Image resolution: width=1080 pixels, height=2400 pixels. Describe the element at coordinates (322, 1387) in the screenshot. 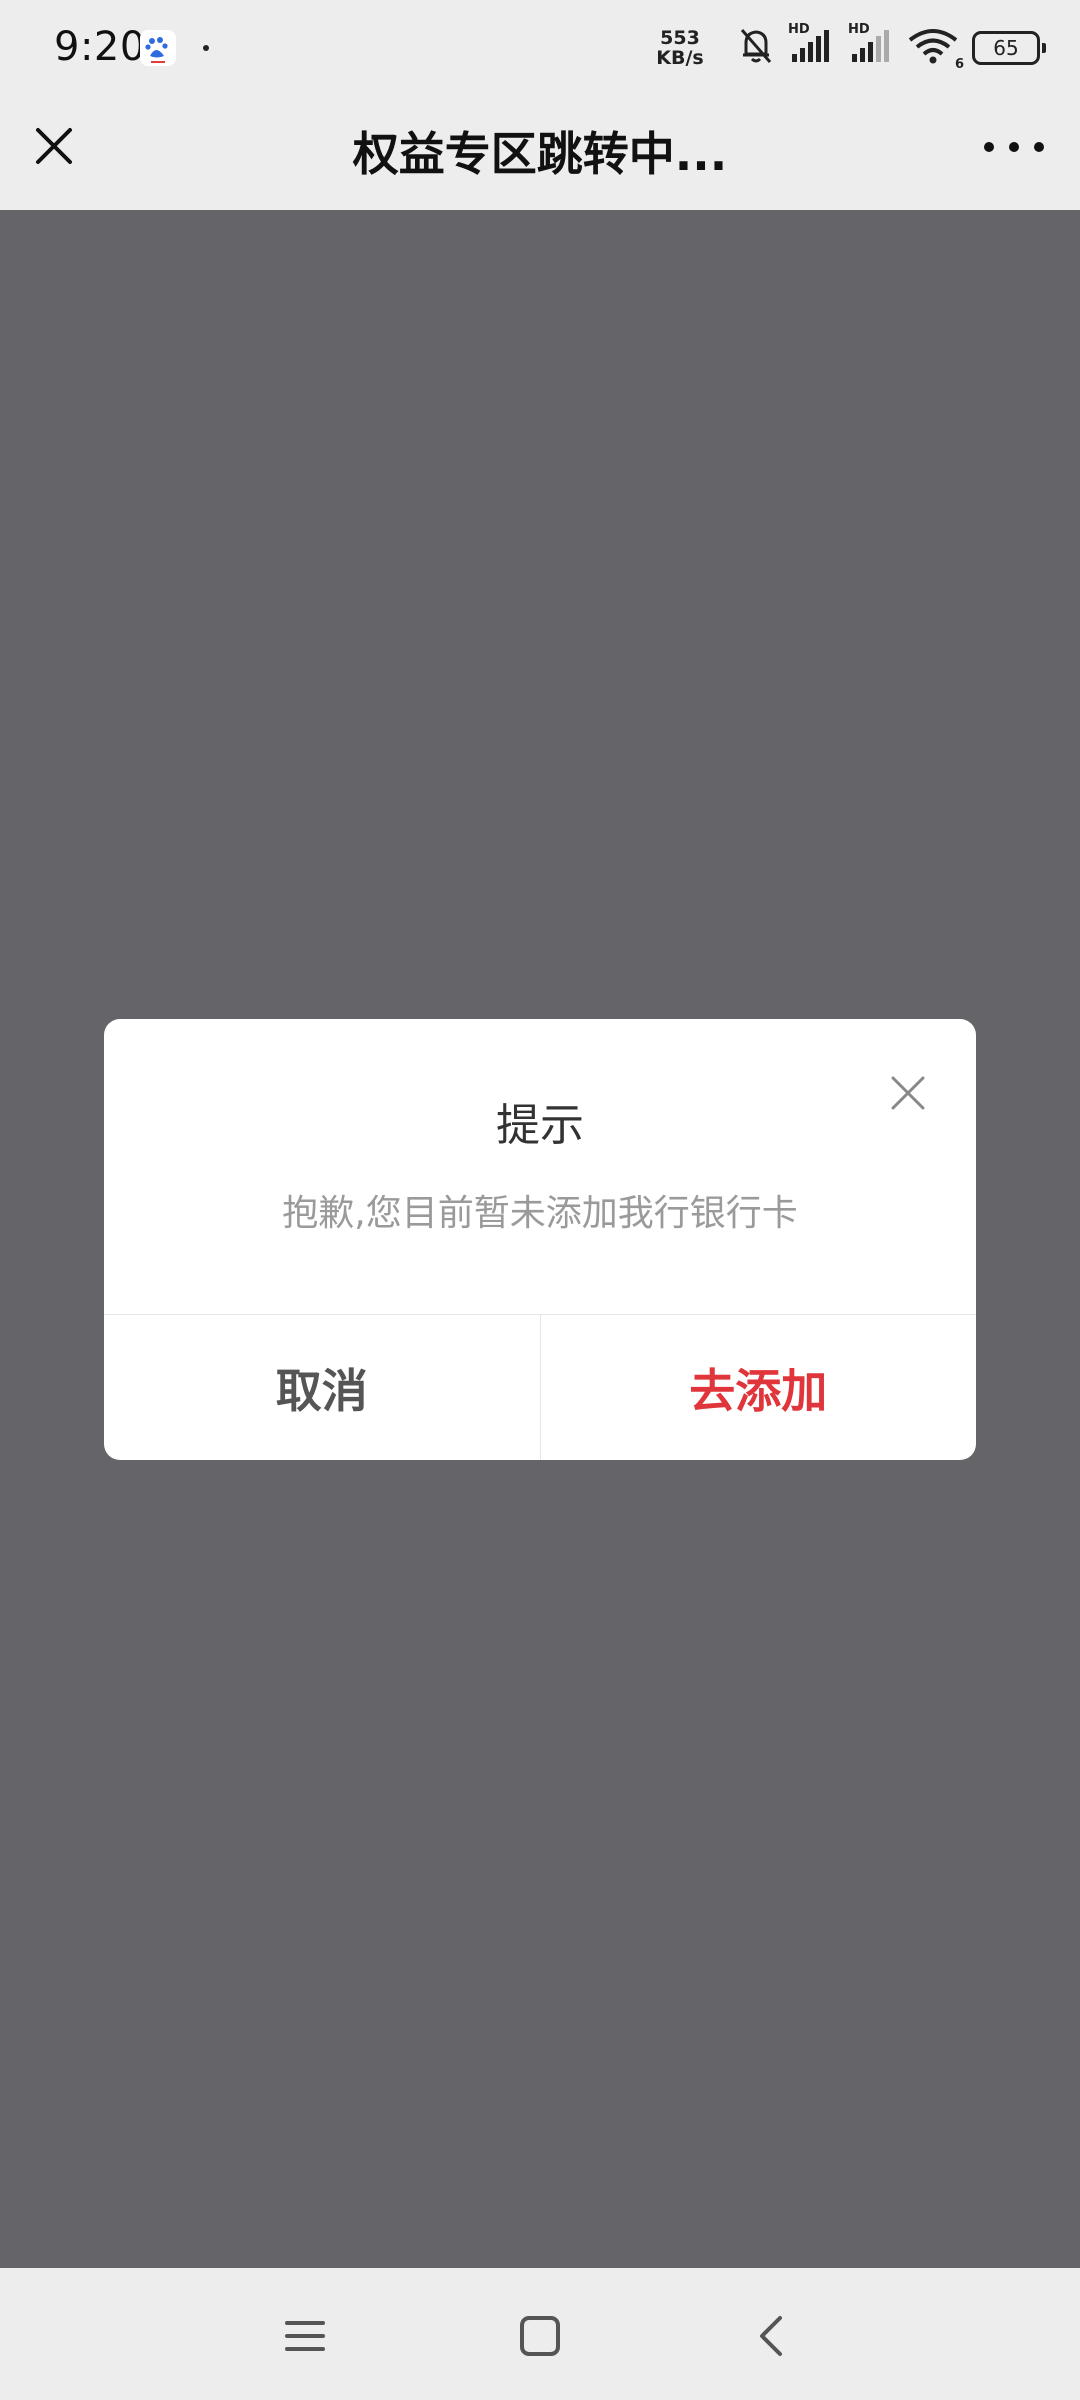

I see `cancel-button: 取消` at that location.